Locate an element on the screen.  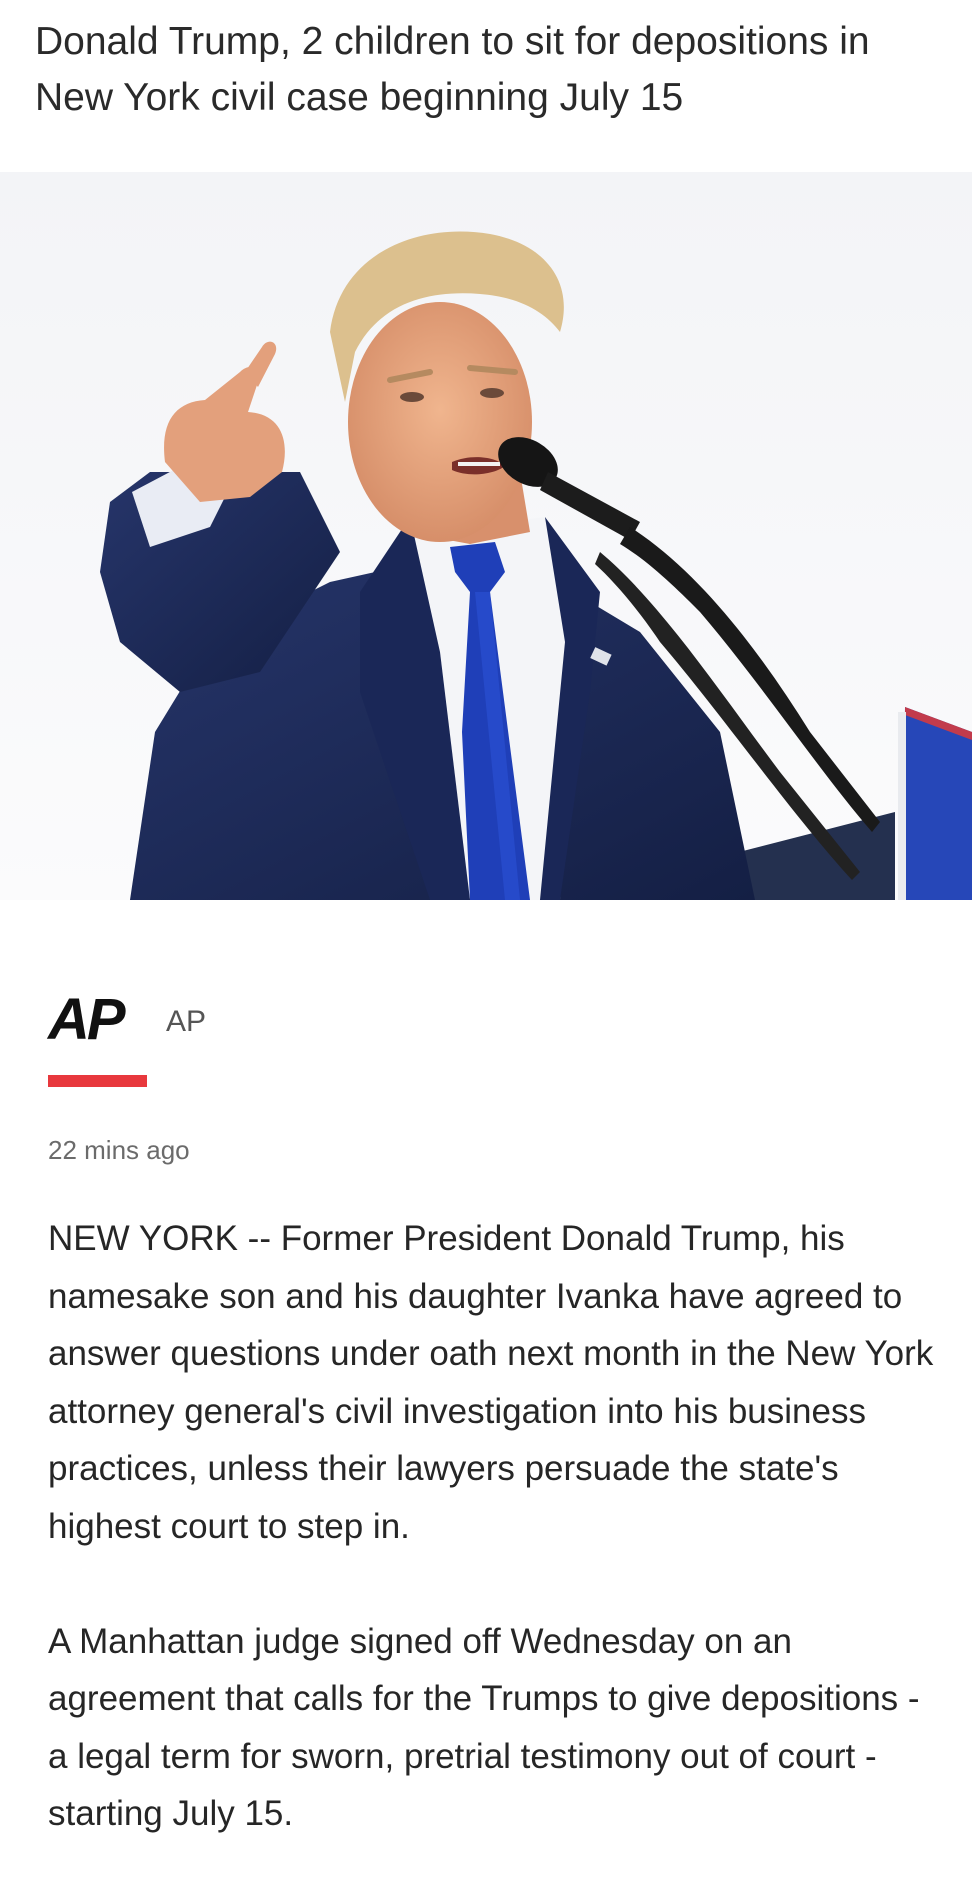
publish-timestamp: 22 mins ago is located at coordinates (119, 1150).